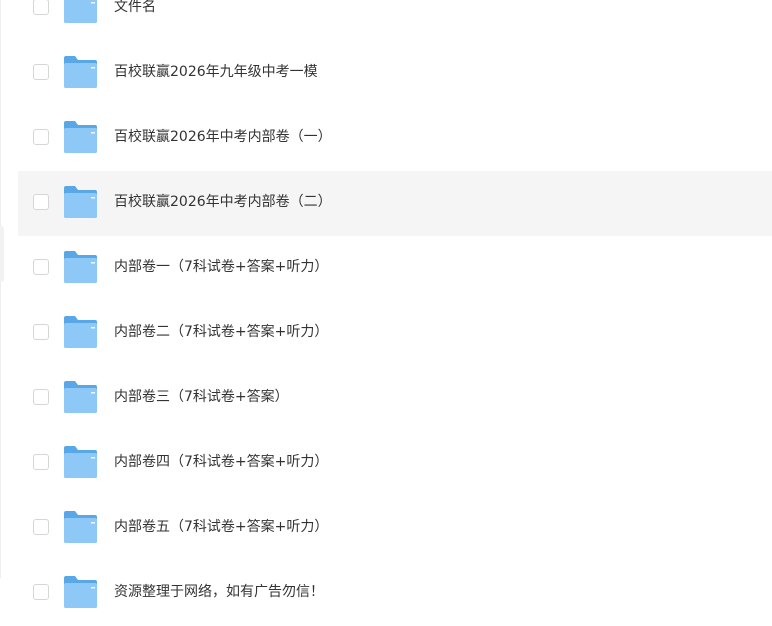 This screenshot has width=772, height=626. Describe the element at coordinates (395, 73) in the screenshot. I see `file-row: 百校联赢2026年九年级中考一模` at that location.